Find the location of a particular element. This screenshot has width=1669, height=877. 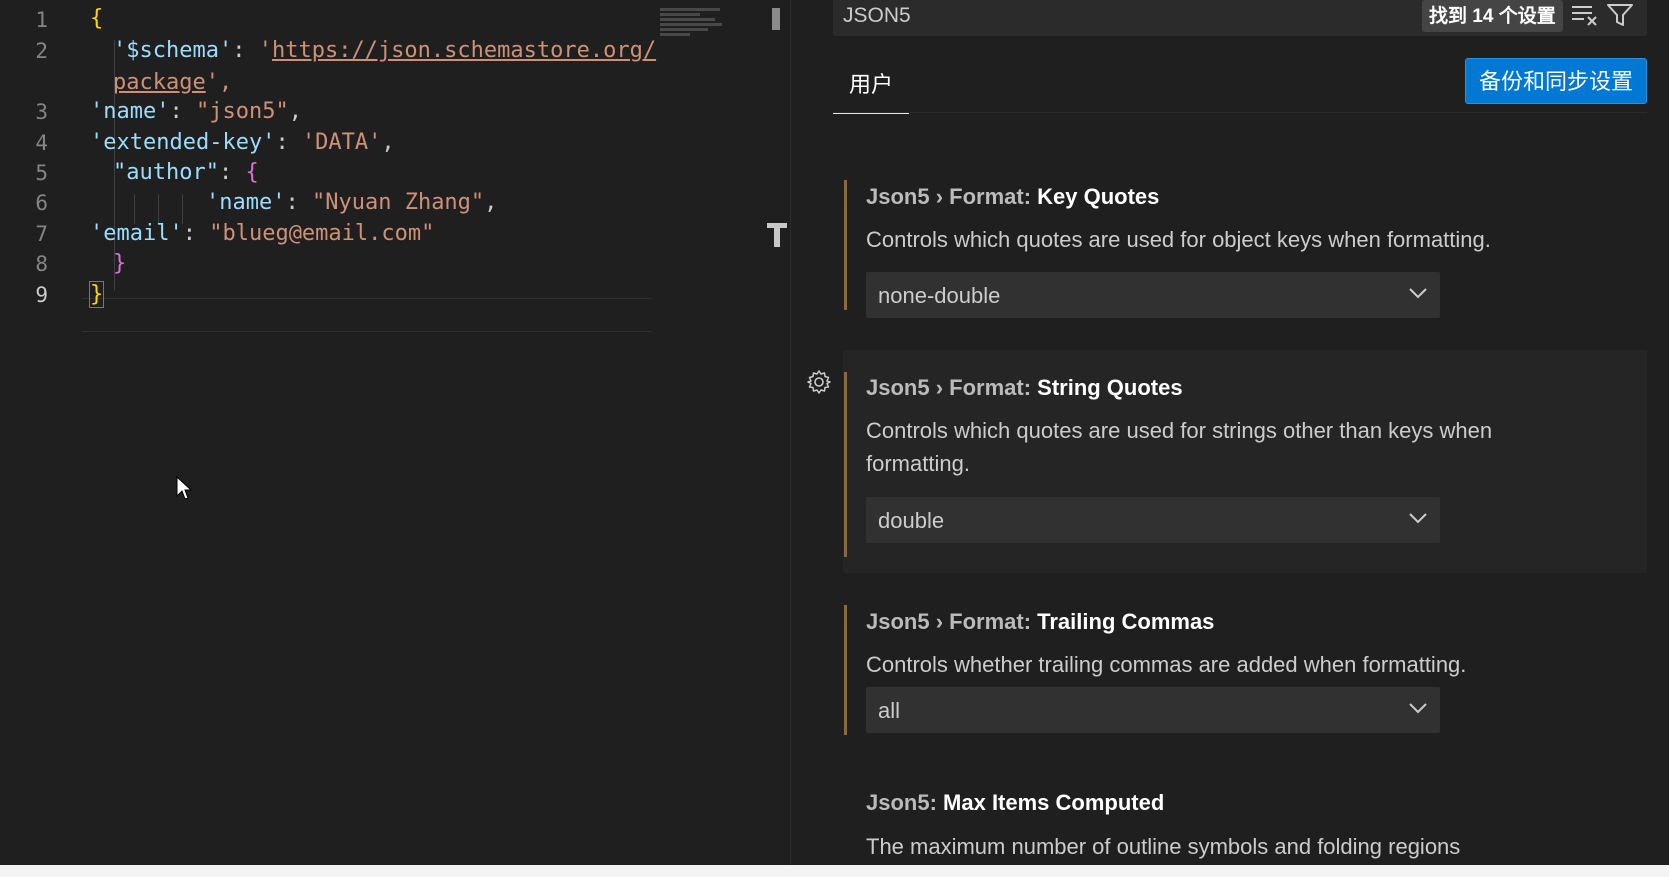

string-quotes-select: double is located at coordinates (1153, 520).